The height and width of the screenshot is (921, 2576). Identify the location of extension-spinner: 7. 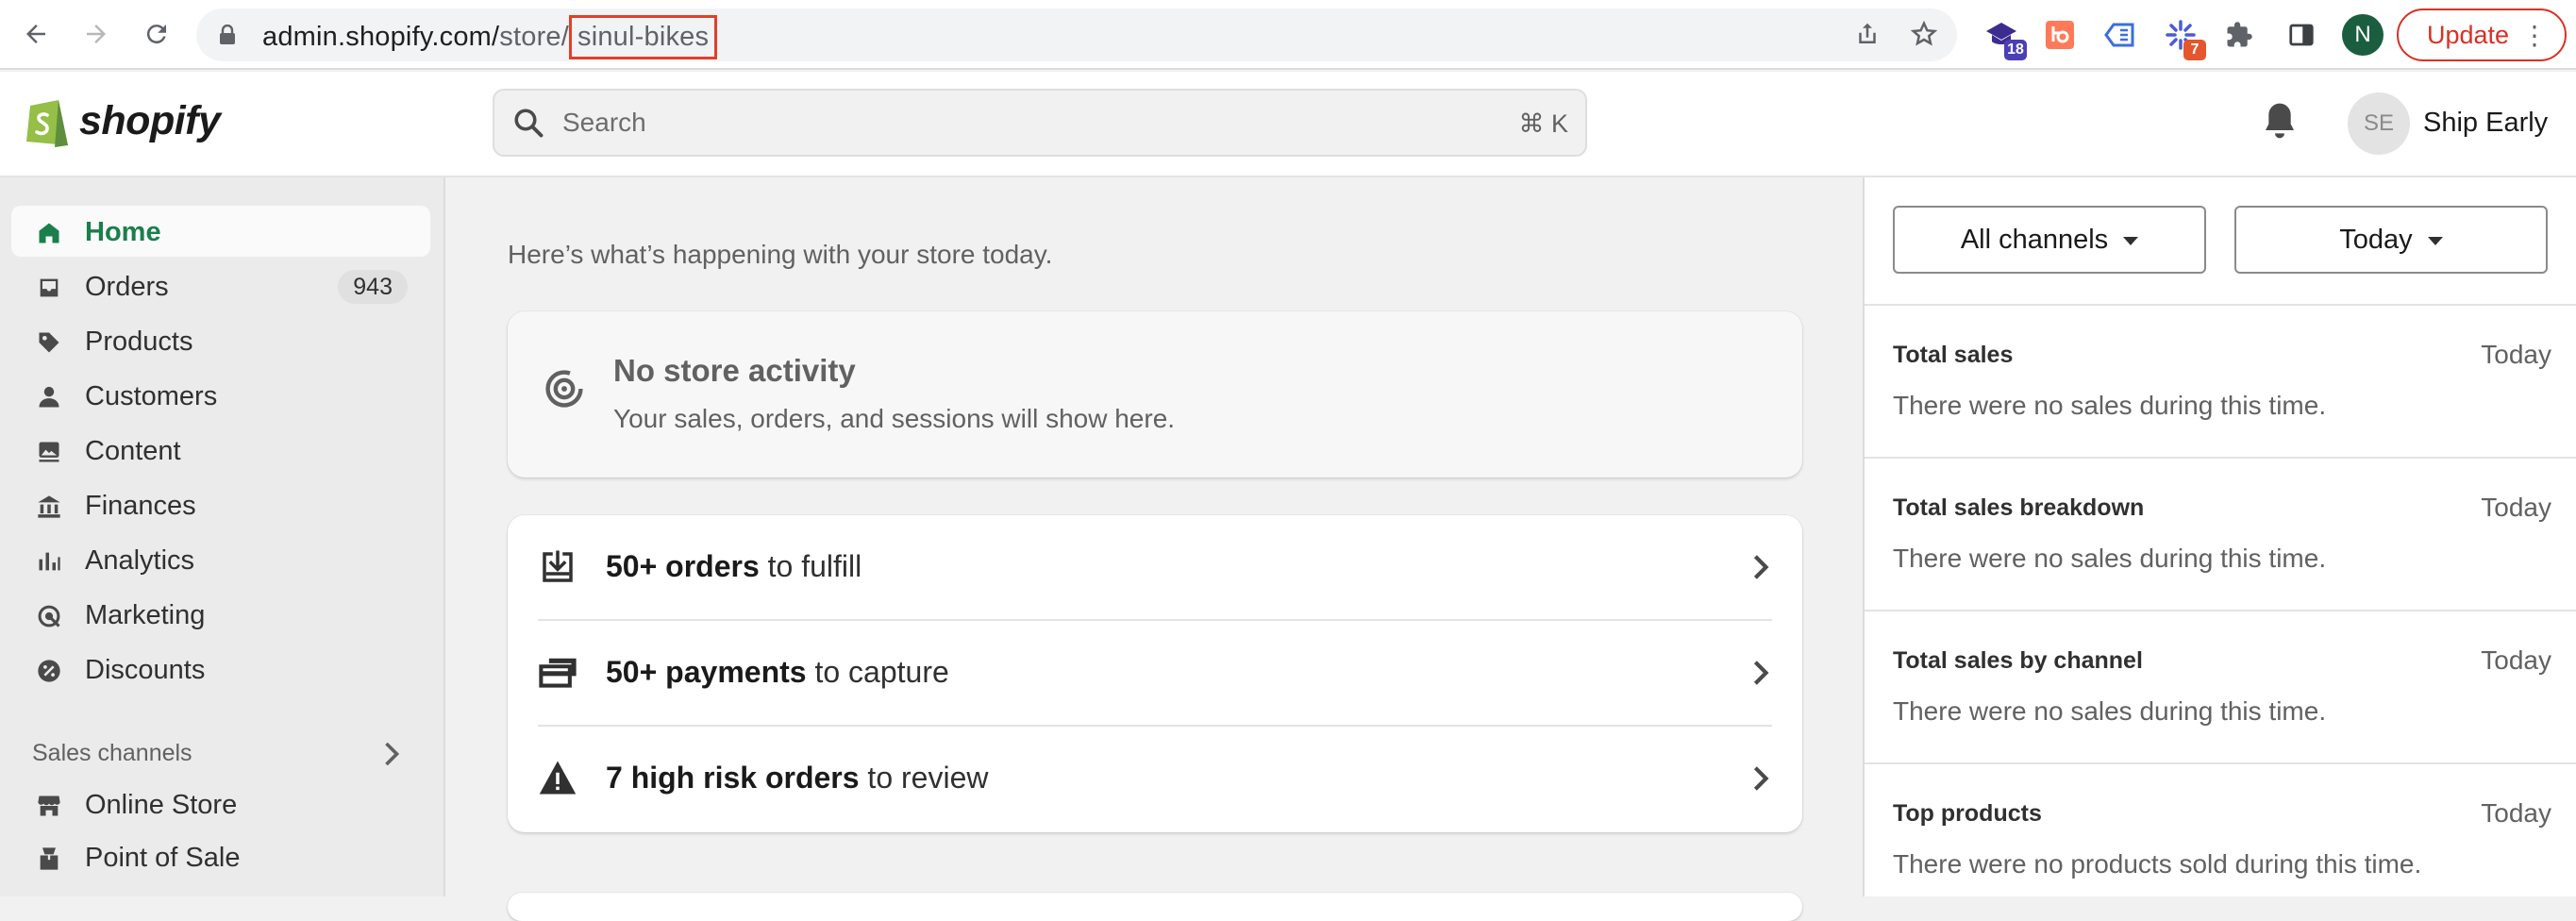
(2183, 37).